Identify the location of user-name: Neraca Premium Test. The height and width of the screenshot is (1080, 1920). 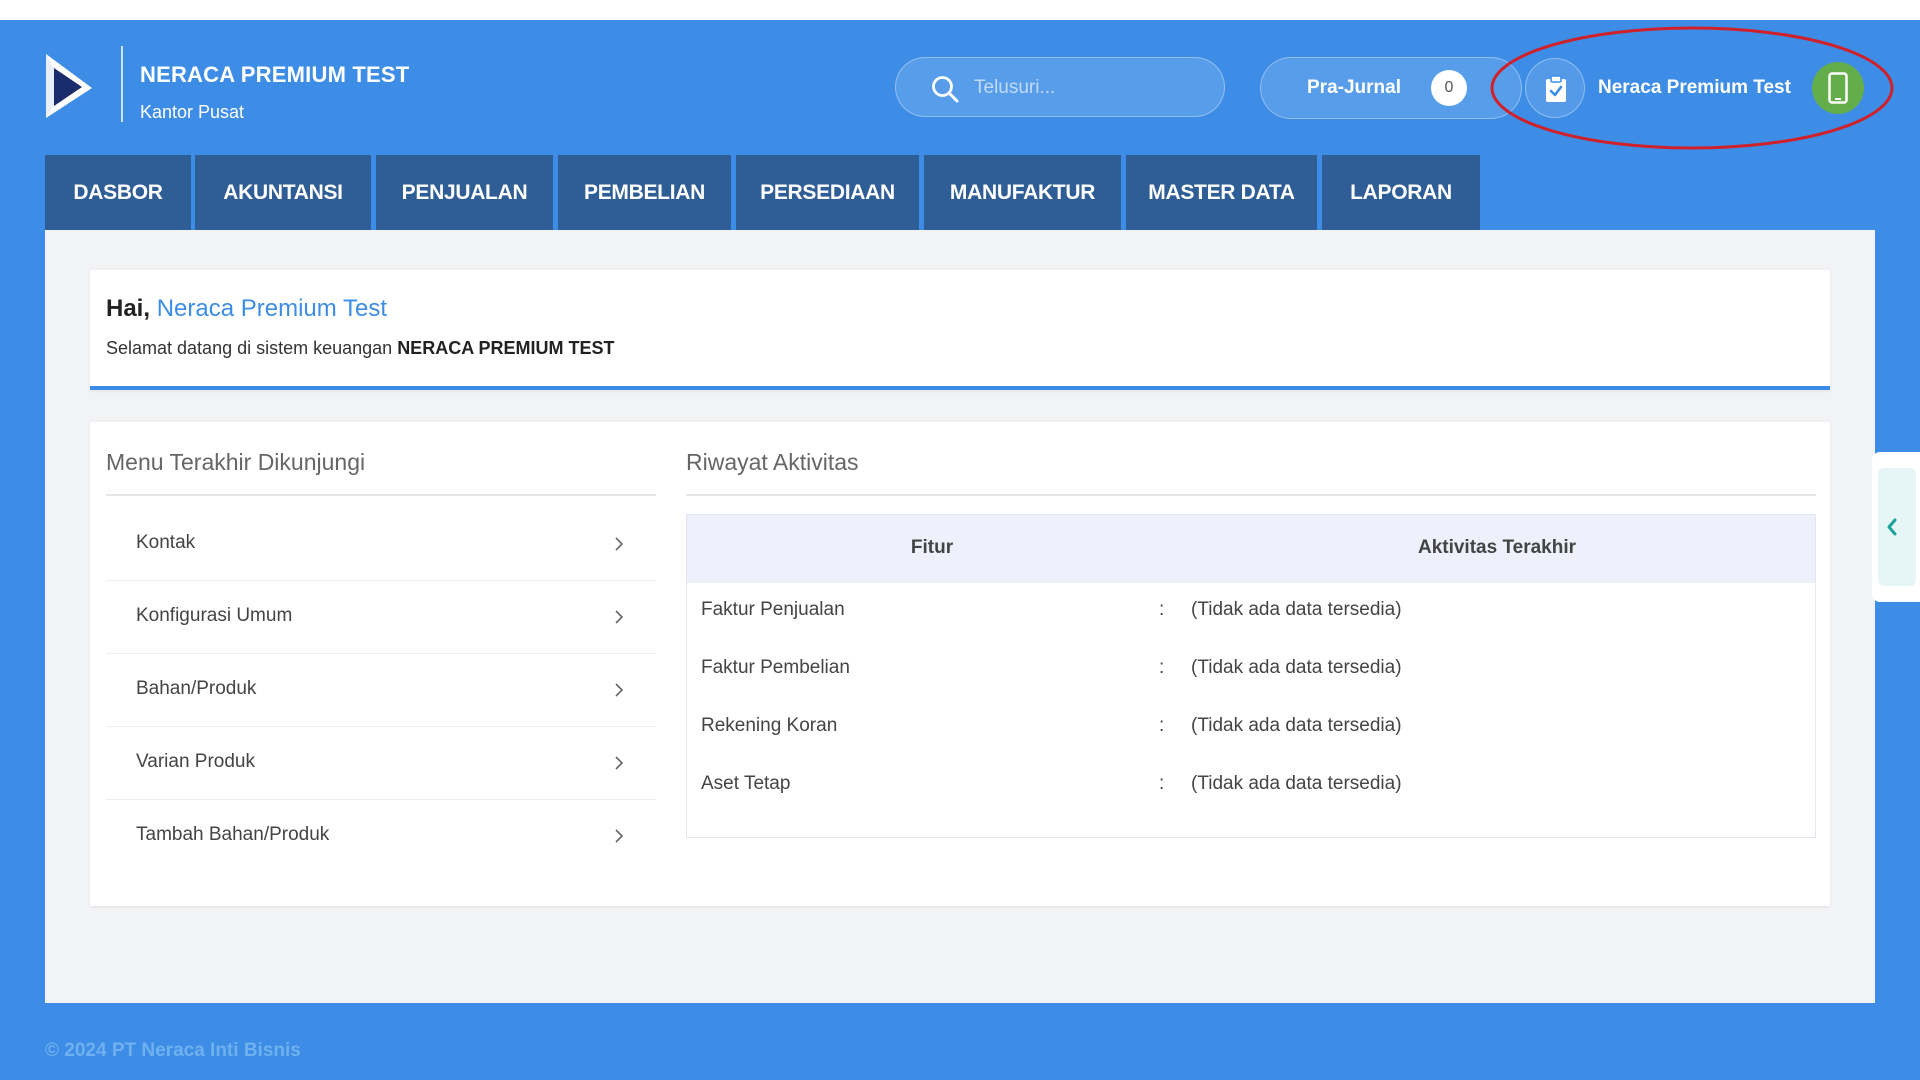
(1694, 88).